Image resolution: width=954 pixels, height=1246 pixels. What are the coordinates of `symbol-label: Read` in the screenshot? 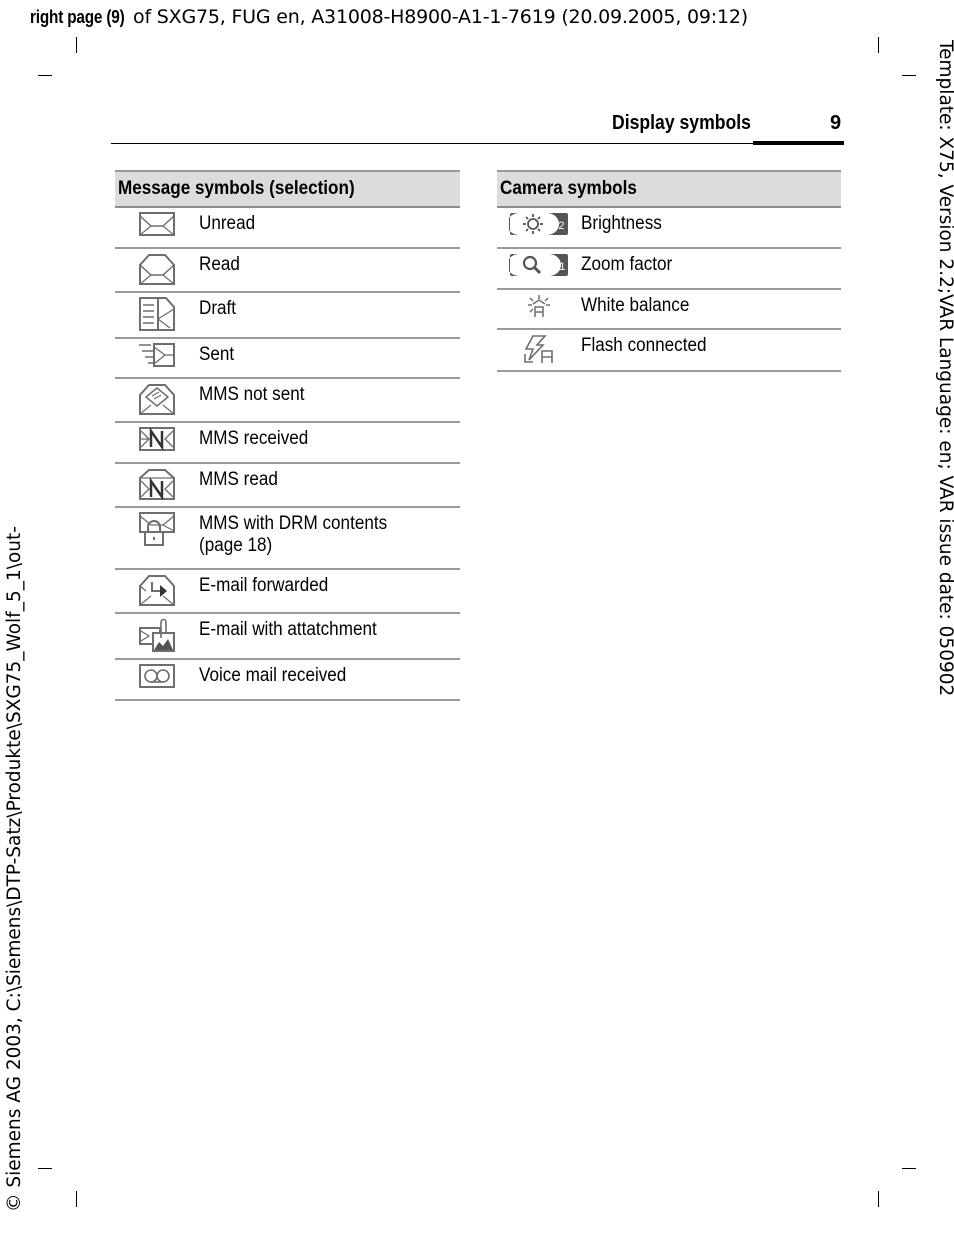 It's located at (219, 264).